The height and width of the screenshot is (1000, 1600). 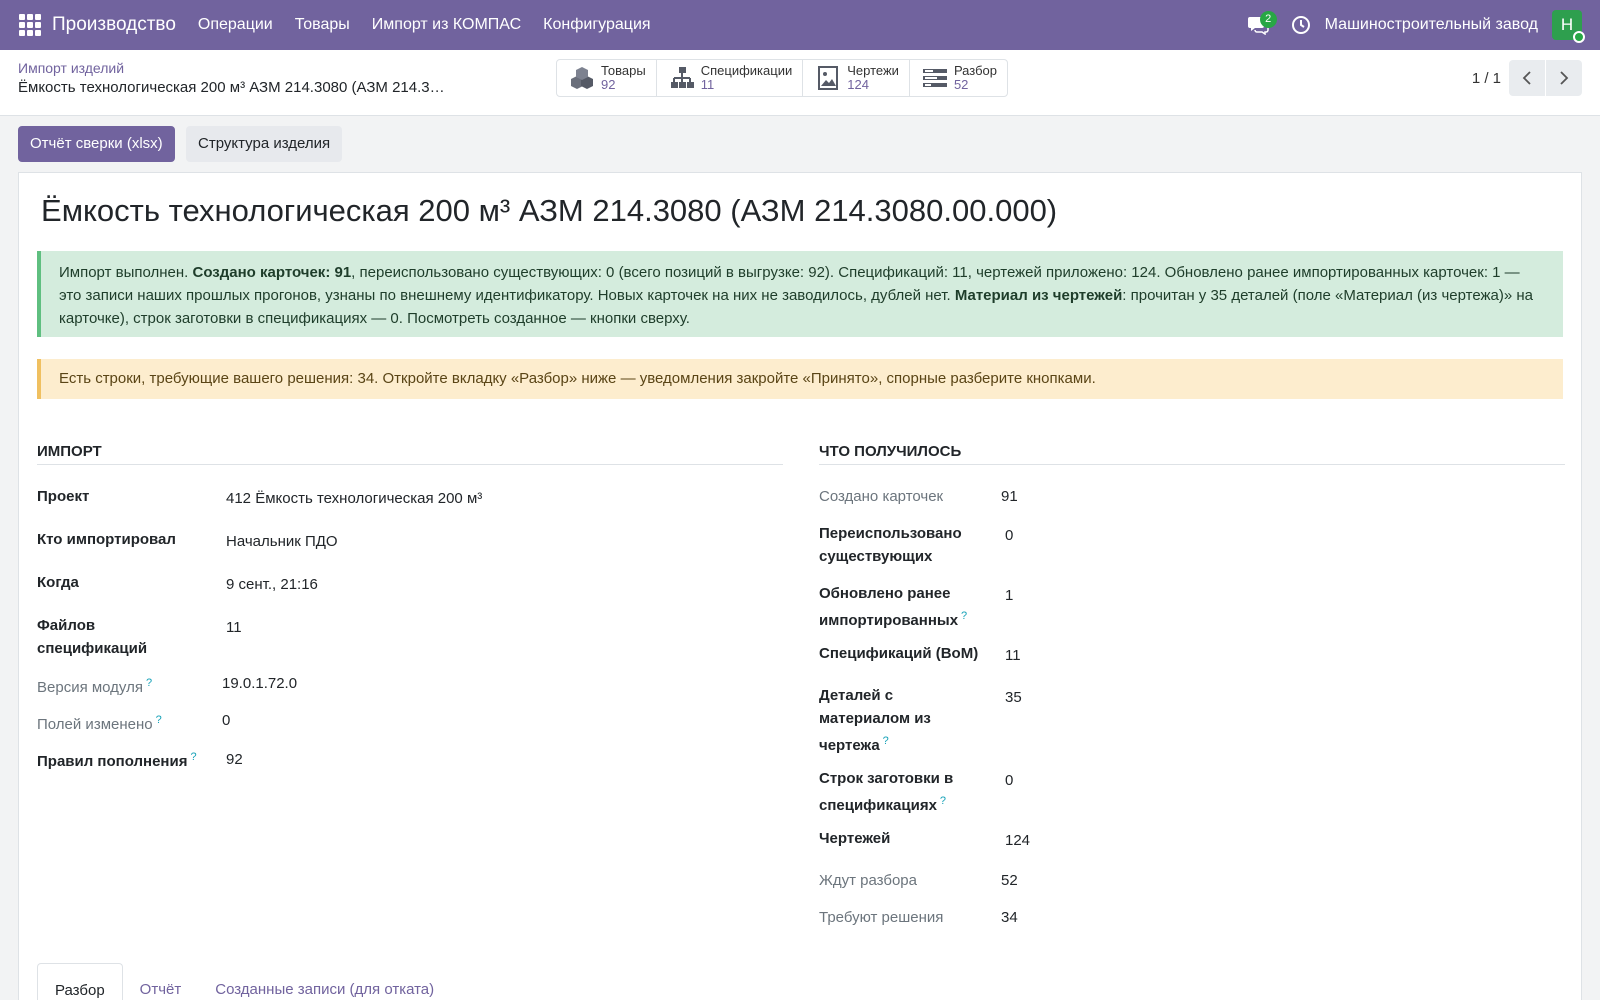 I want to click on pager-next-button, so click(x=1564, y=78).